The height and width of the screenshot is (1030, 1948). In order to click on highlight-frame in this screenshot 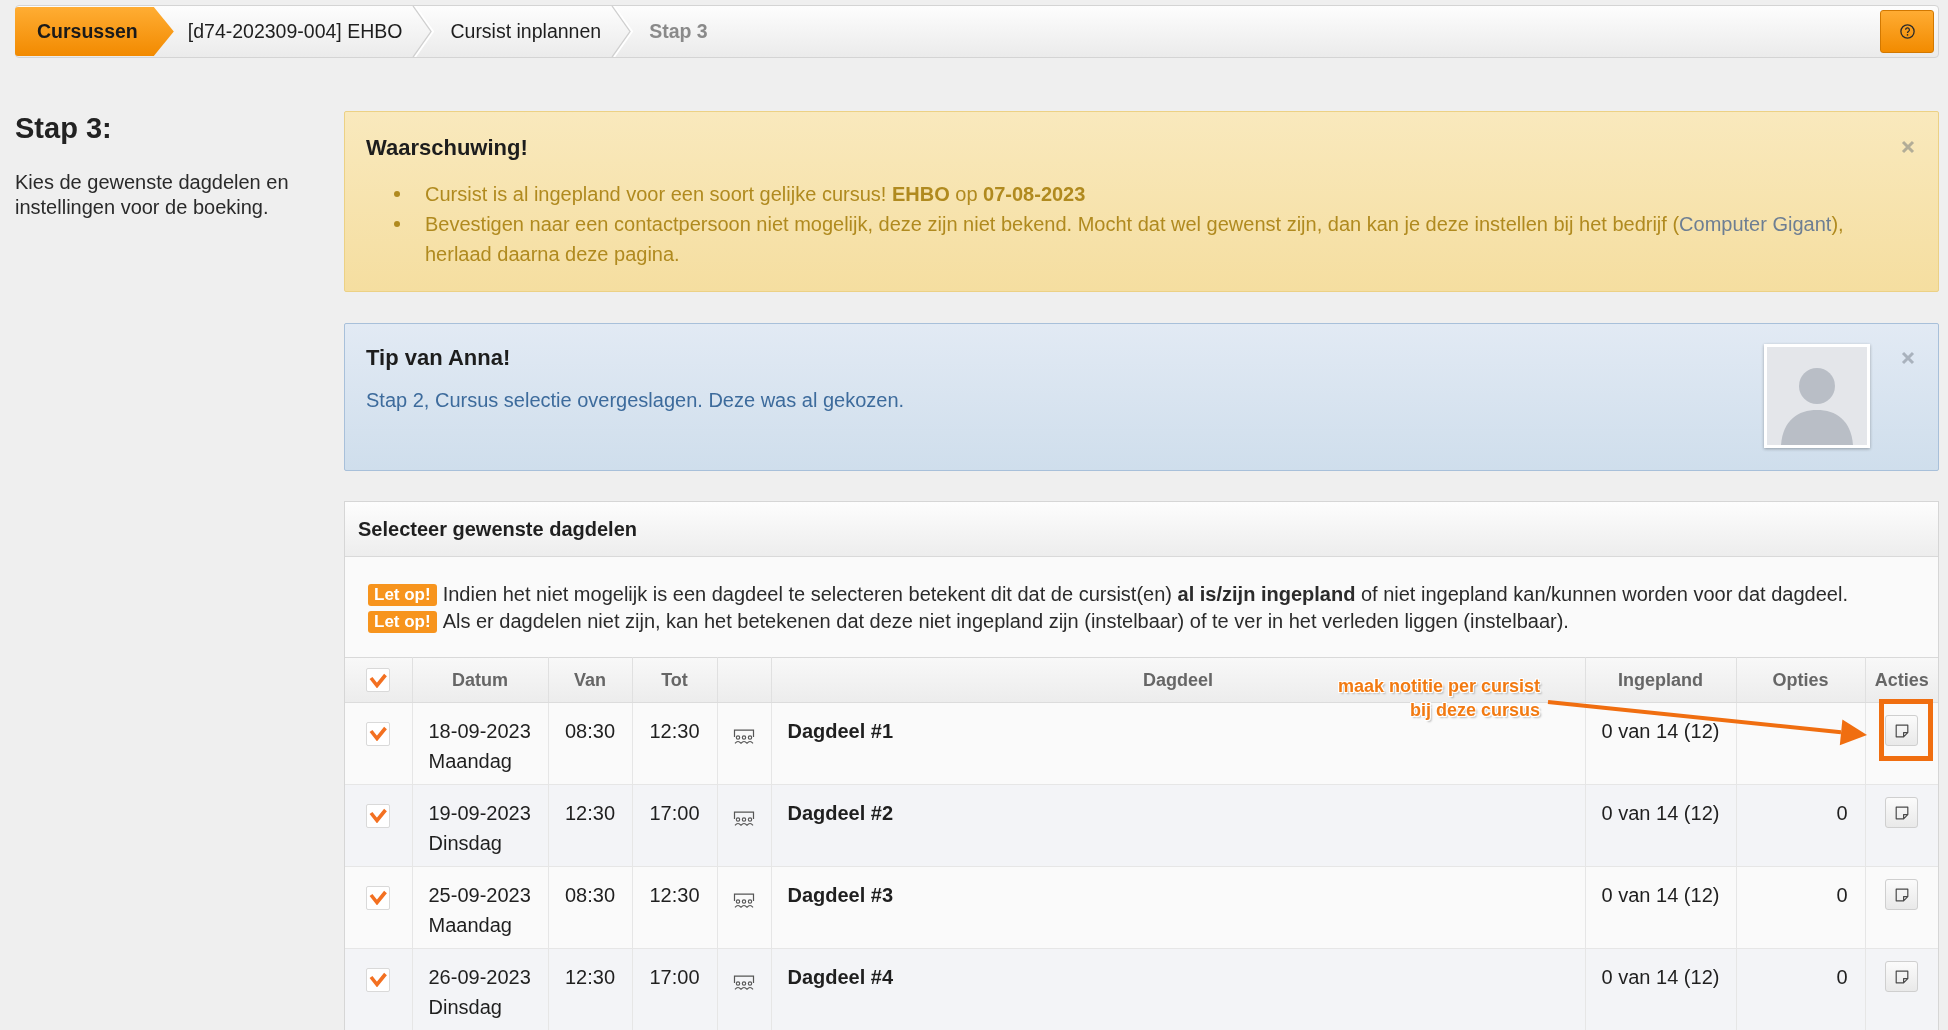, I will do `click(1906, 730)`.